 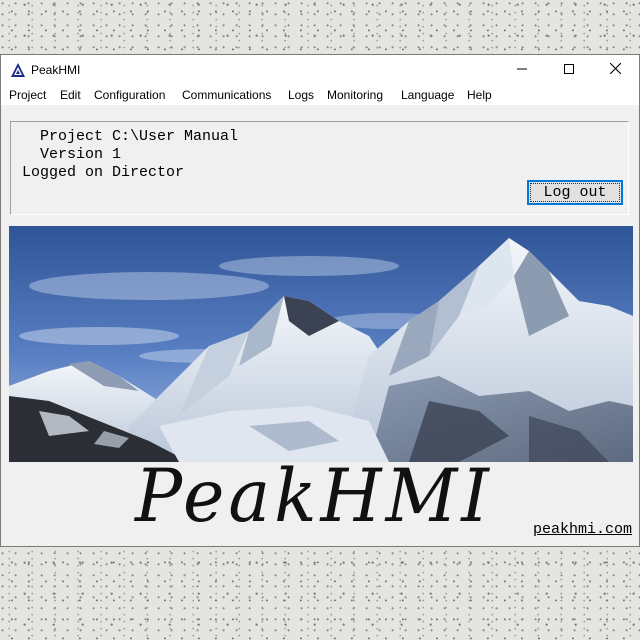 I want to click on maximize-icon, so click(x=569, y=70).